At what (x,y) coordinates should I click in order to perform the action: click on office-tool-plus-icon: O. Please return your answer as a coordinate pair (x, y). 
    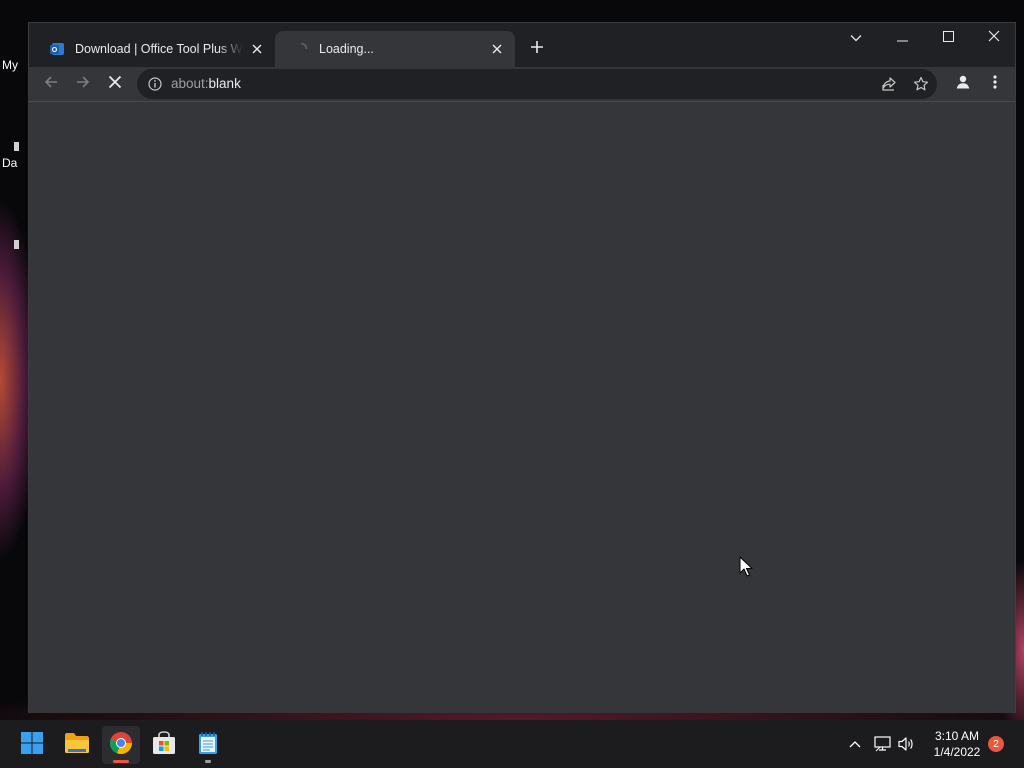
    Looking at the image, I should click on (57, 49).